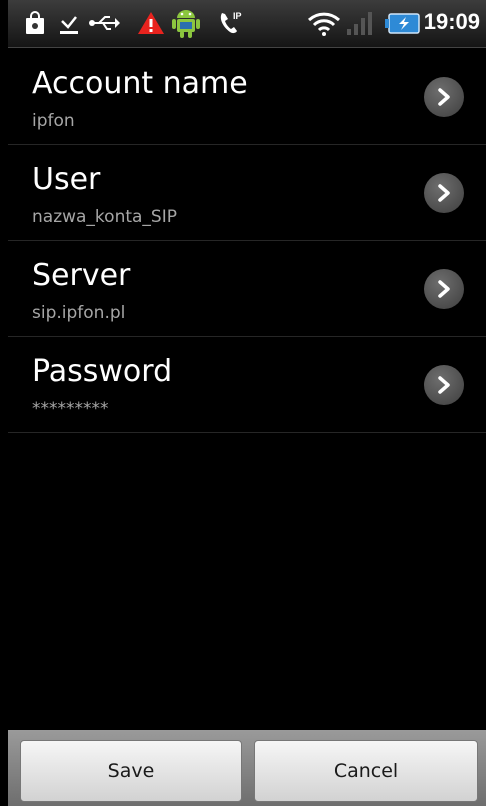 This screenshot has height=806, width=486. What do you see at coordinates (104, 217) in the screenshot?
I see `setting-value: nazwa_konta_SIP` at bounding box center [104, 217].